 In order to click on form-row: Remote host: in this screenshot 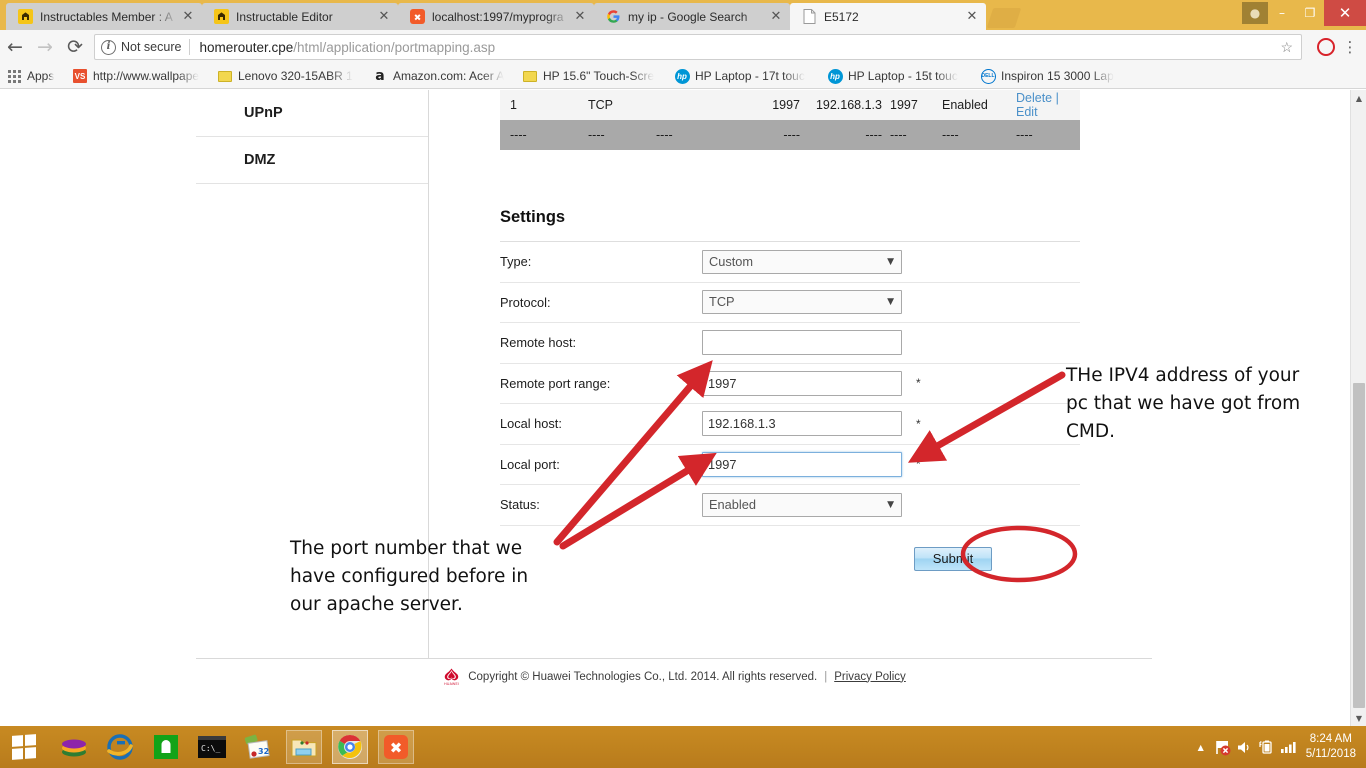, I will do `click(790, 343)`.